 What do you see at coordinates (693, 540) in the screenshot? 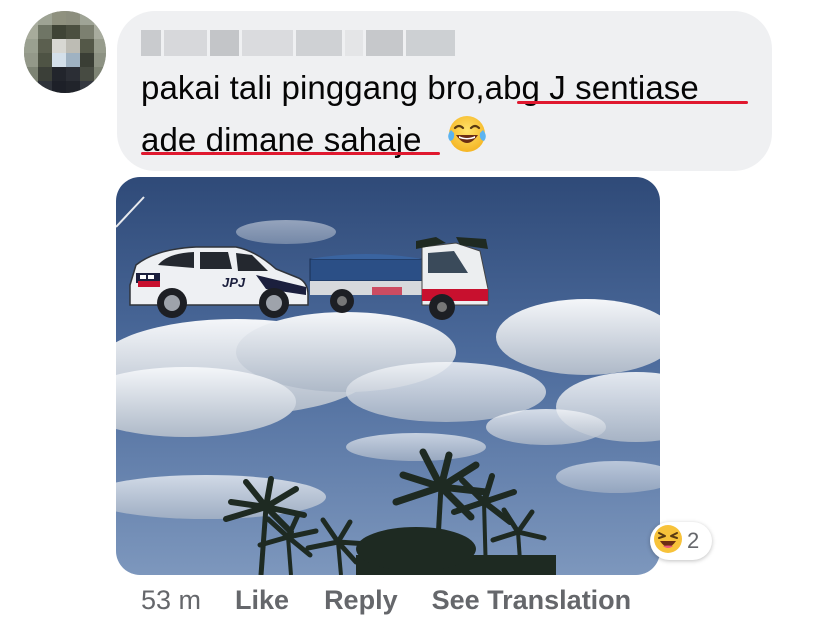
I see `reaction-count: 2` at bounding box center [693, 540].